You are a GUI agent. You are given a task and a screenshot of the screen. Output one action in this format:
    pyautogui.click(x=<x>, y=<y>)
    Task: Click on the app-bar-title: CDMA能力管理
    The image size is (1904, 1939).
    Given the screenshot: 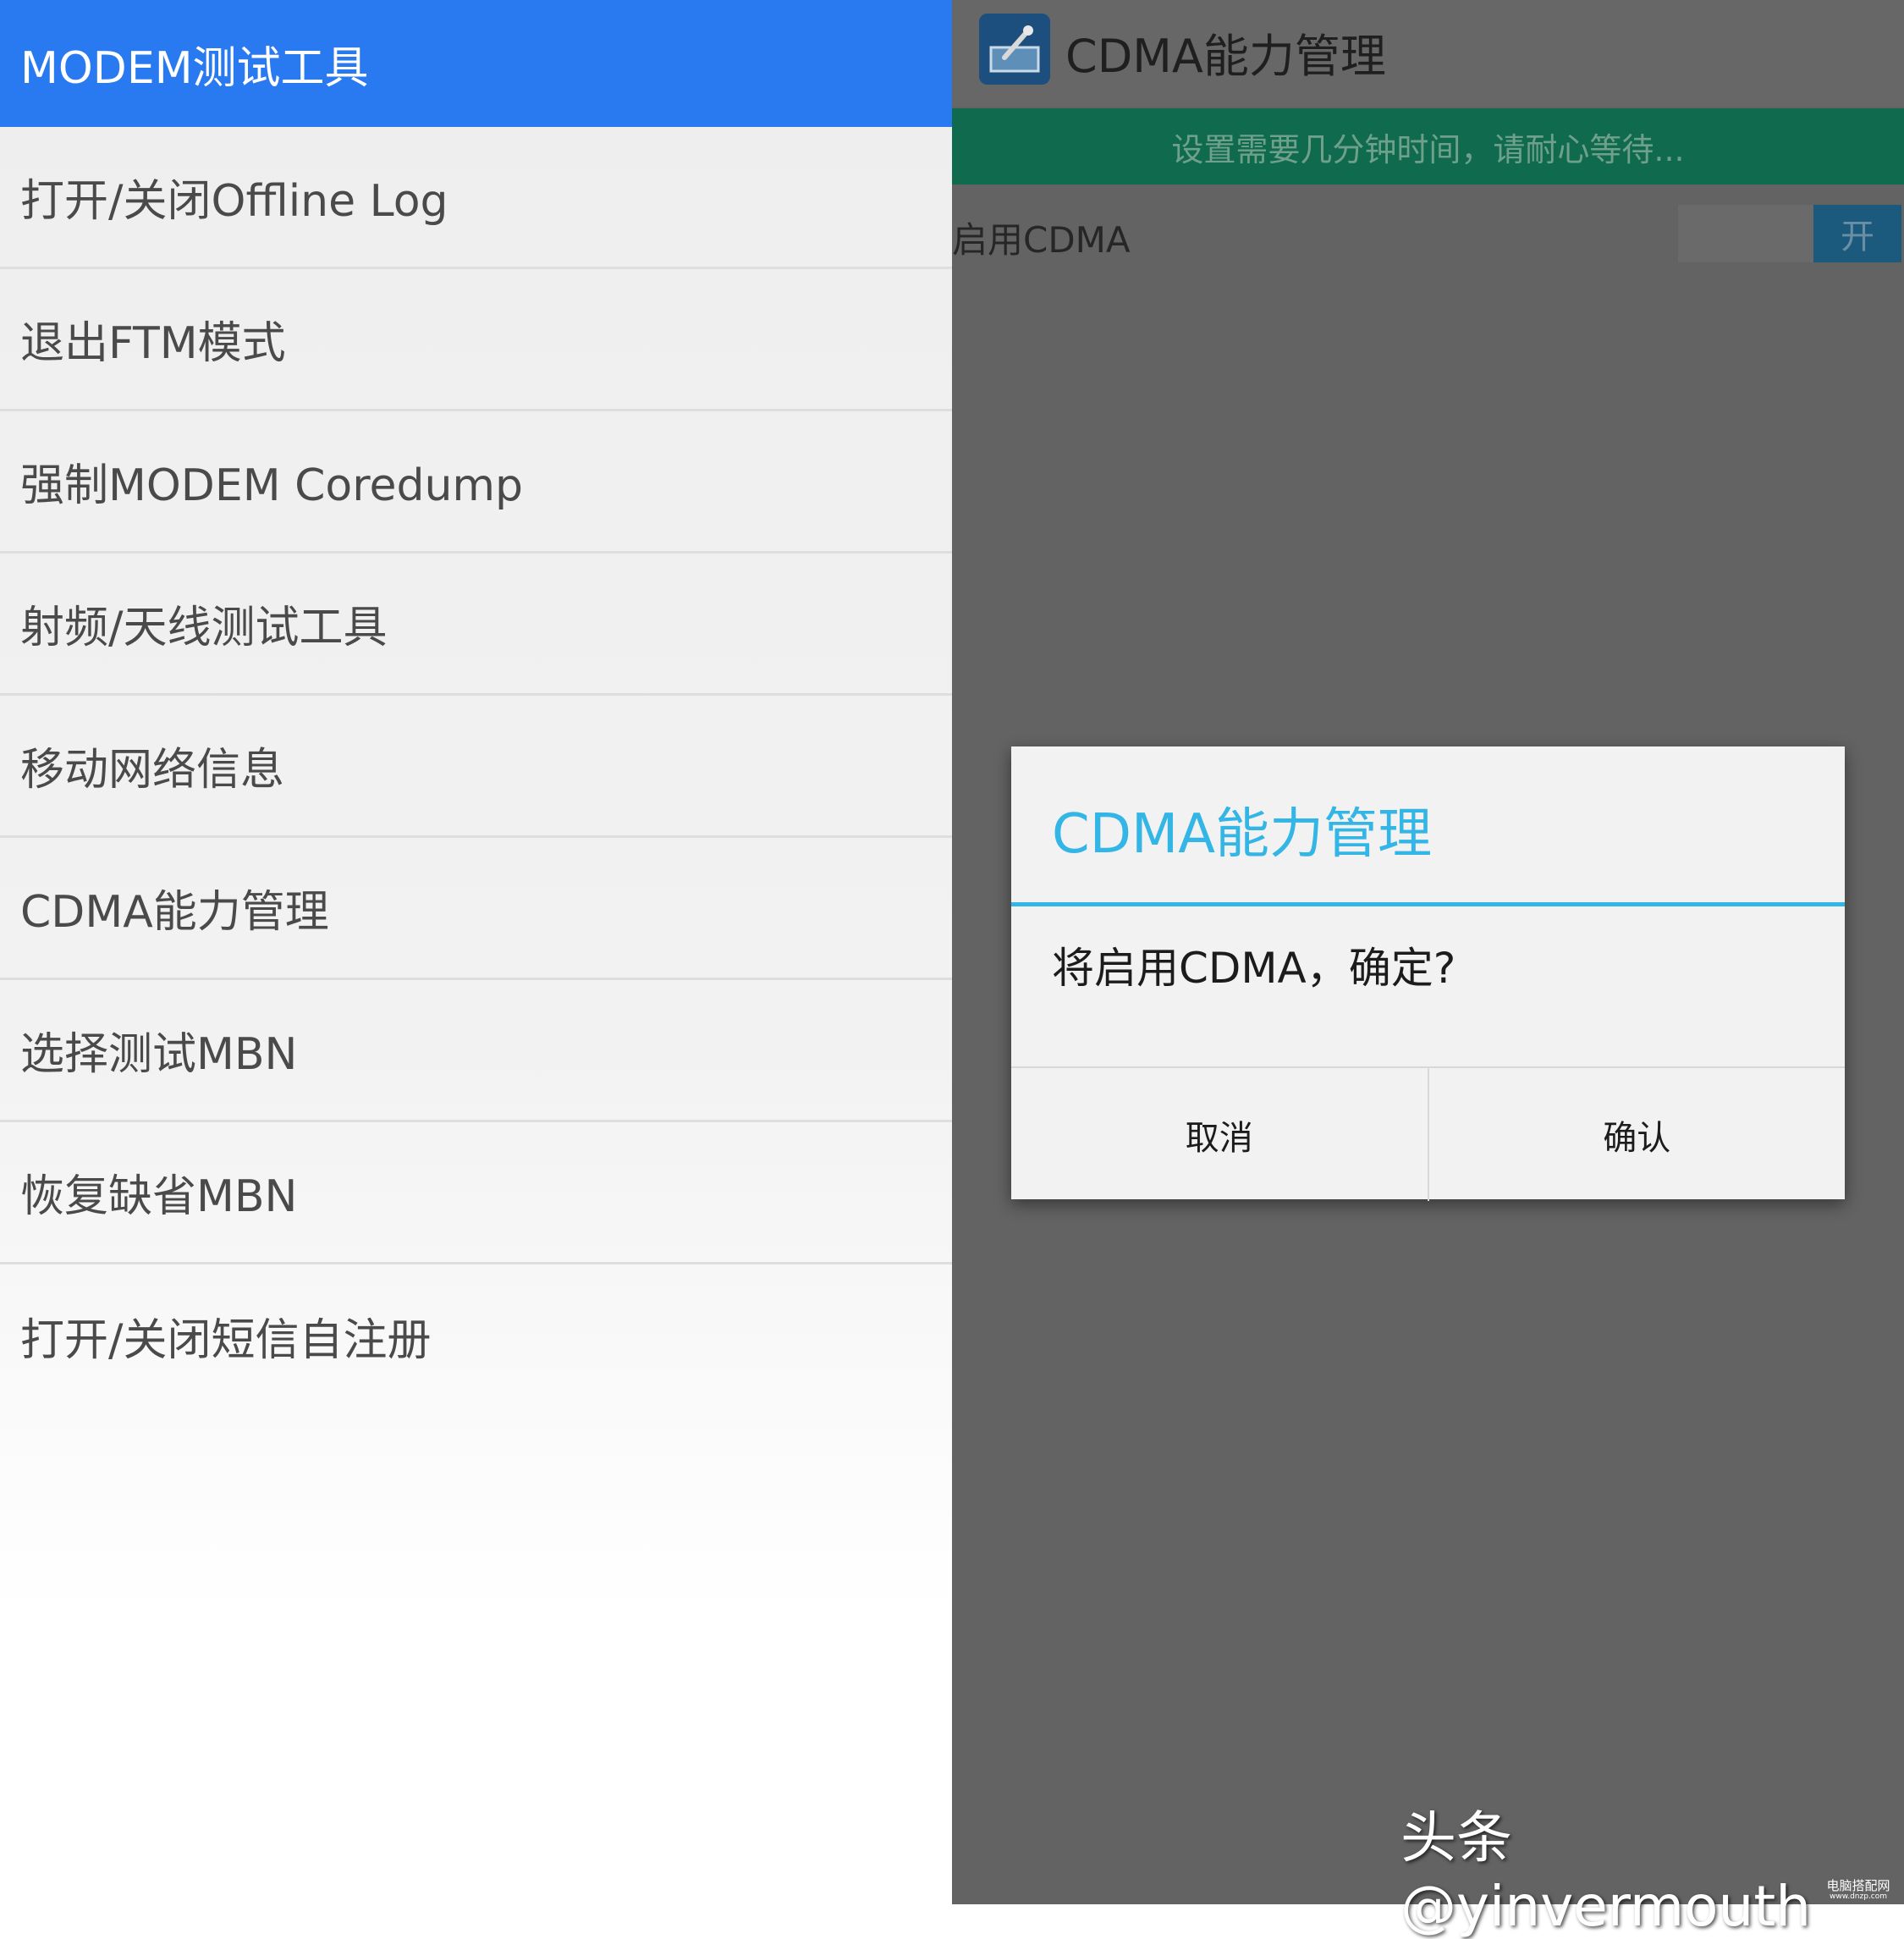 What is the action you would take?
    pyautogui.click(x=1225, y=57)
    